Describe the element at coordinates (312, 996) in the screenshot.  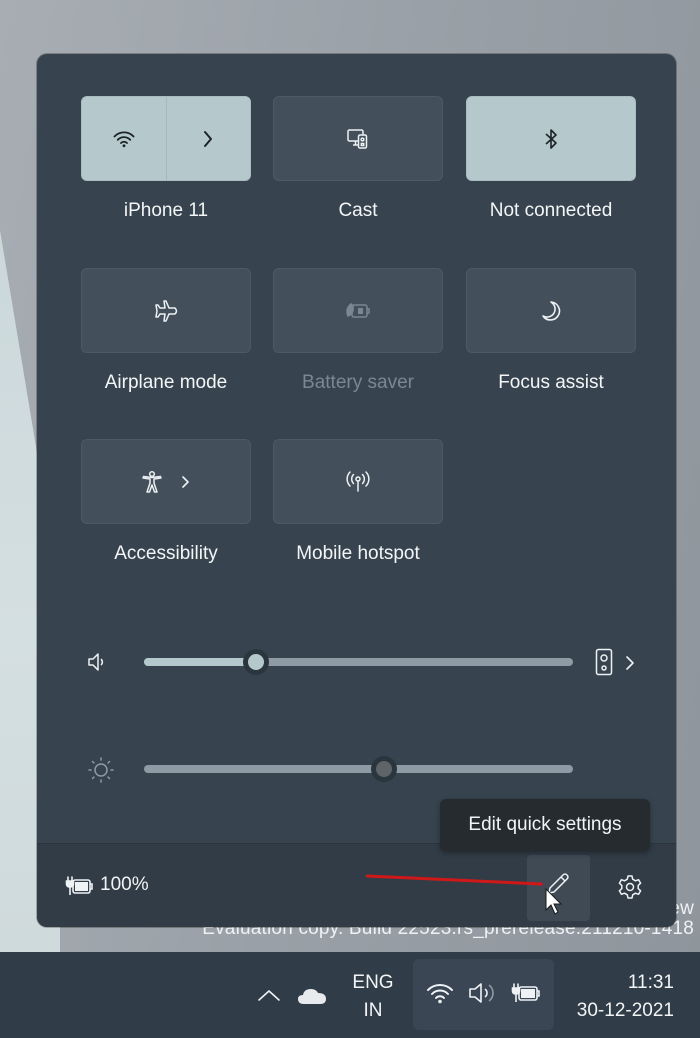
I see `onedrive-icon` at that location.